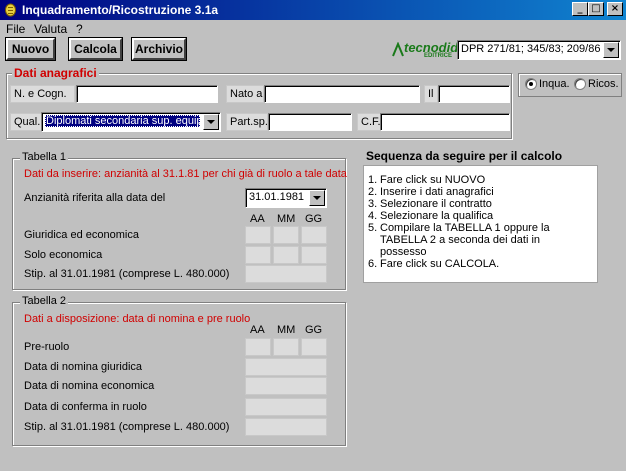 This screenshot has width=626, height=471. Describe the element at coordinates (277, 197) in the screenshot. I see `ref-date-value: 31.01.1981` at that location.